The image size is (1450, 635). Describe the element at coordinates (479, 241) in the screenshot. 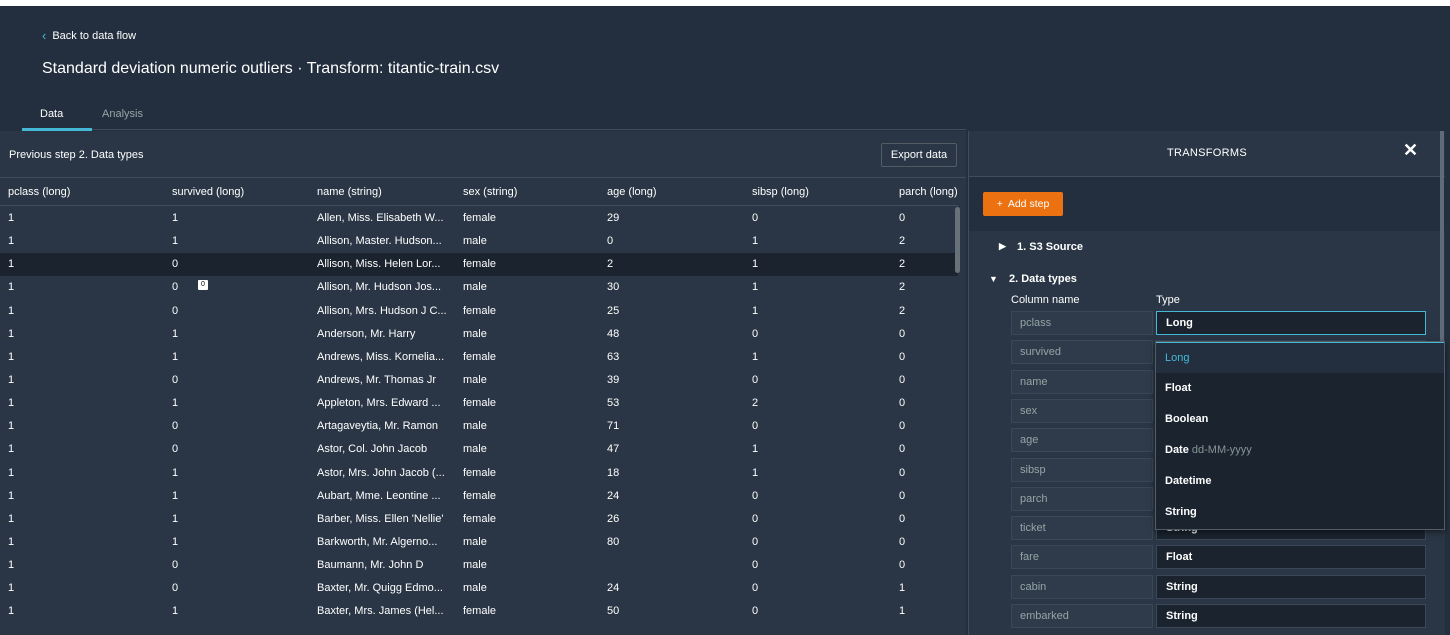

I see `table-row: 1 1 Allison, Master. Hudson... male 0 1 2` at that location.